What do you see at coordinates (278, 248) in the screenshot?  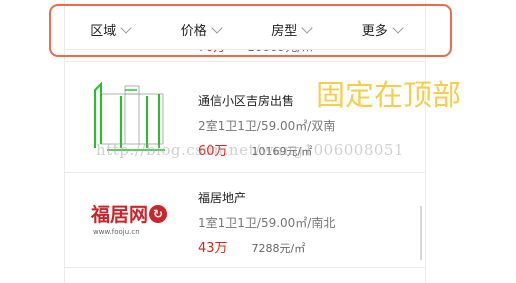 I see `listing-unit-price: 7288元/㎡` at bounding box center [278, 248].